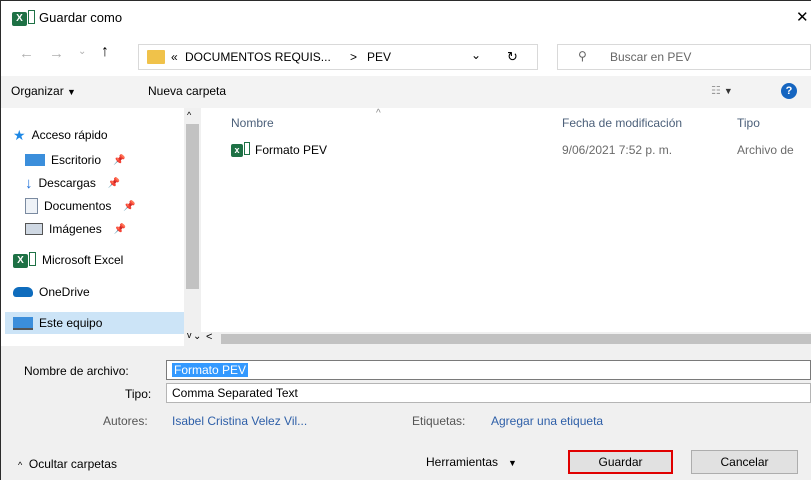 The height and width of the screenshot is (480, 811). Describe the element at coordinates (476, 55) in the screenshot. I see `address-dropdown-icon: ⌄` at that location.